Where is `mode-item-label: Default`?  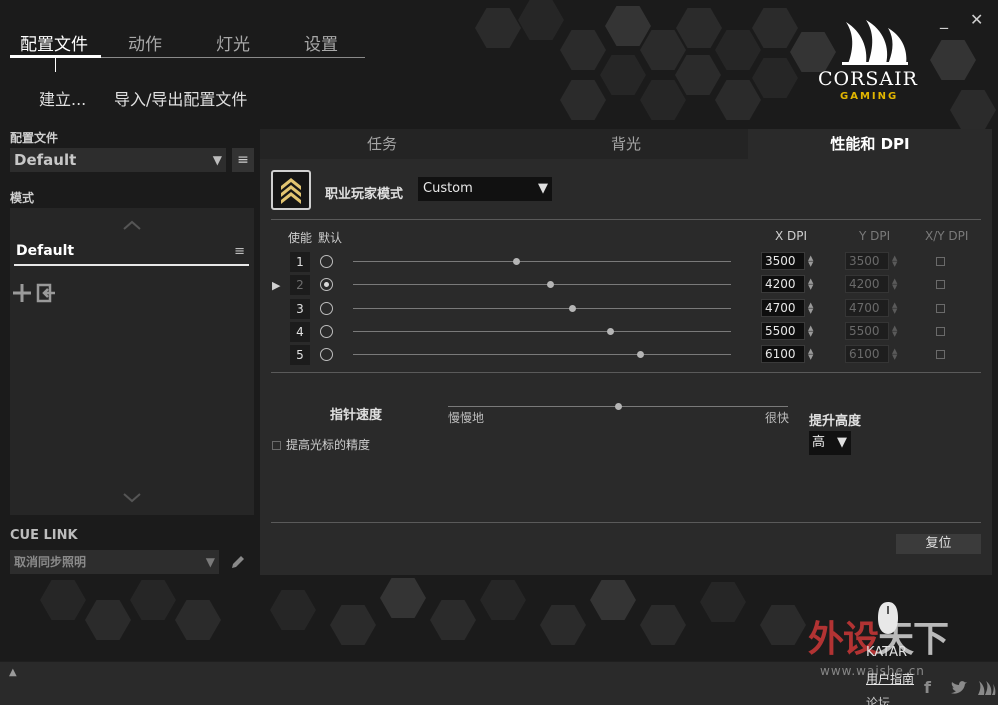
mode-item-label: Default is located at coordinates (45, 251).